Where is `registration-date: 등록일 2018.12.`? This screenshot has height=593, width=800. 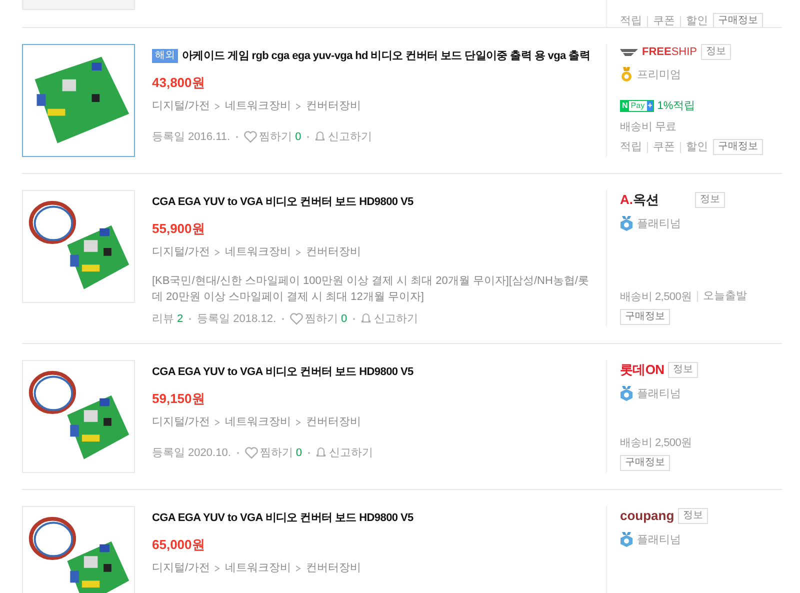 registration-date: 등록일 2018.12. is located at coordinates (236, 319).